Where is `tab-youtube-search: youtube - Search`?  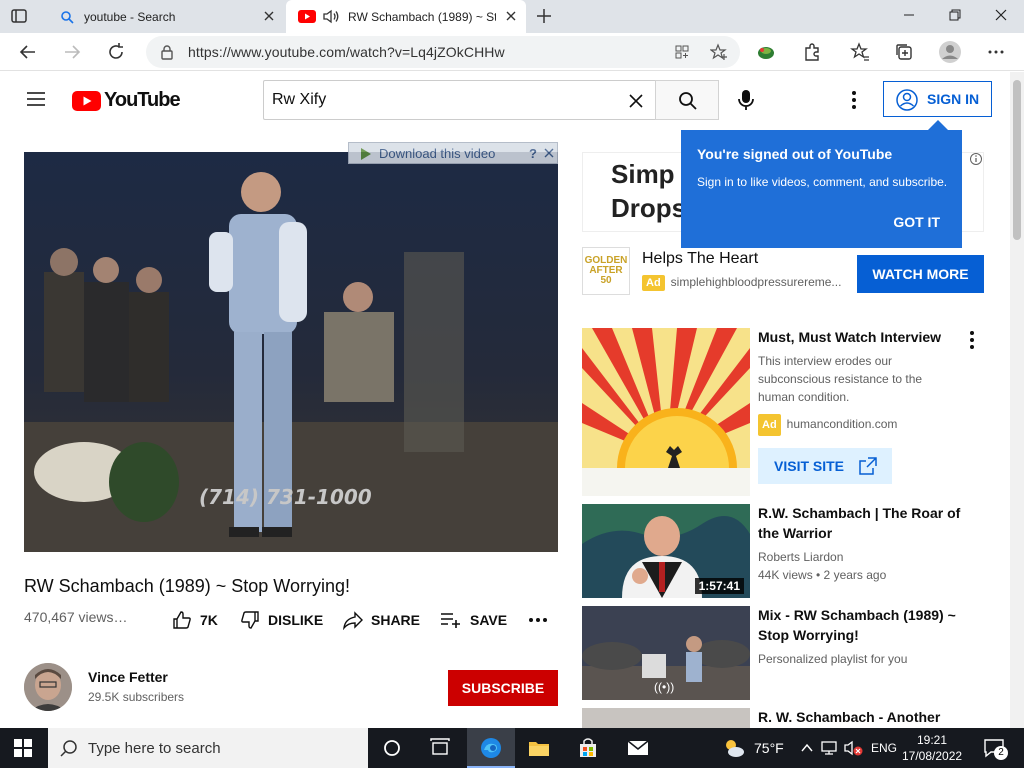
tab-youtube-search: youtube - Search is located at coordinates (166, 16).